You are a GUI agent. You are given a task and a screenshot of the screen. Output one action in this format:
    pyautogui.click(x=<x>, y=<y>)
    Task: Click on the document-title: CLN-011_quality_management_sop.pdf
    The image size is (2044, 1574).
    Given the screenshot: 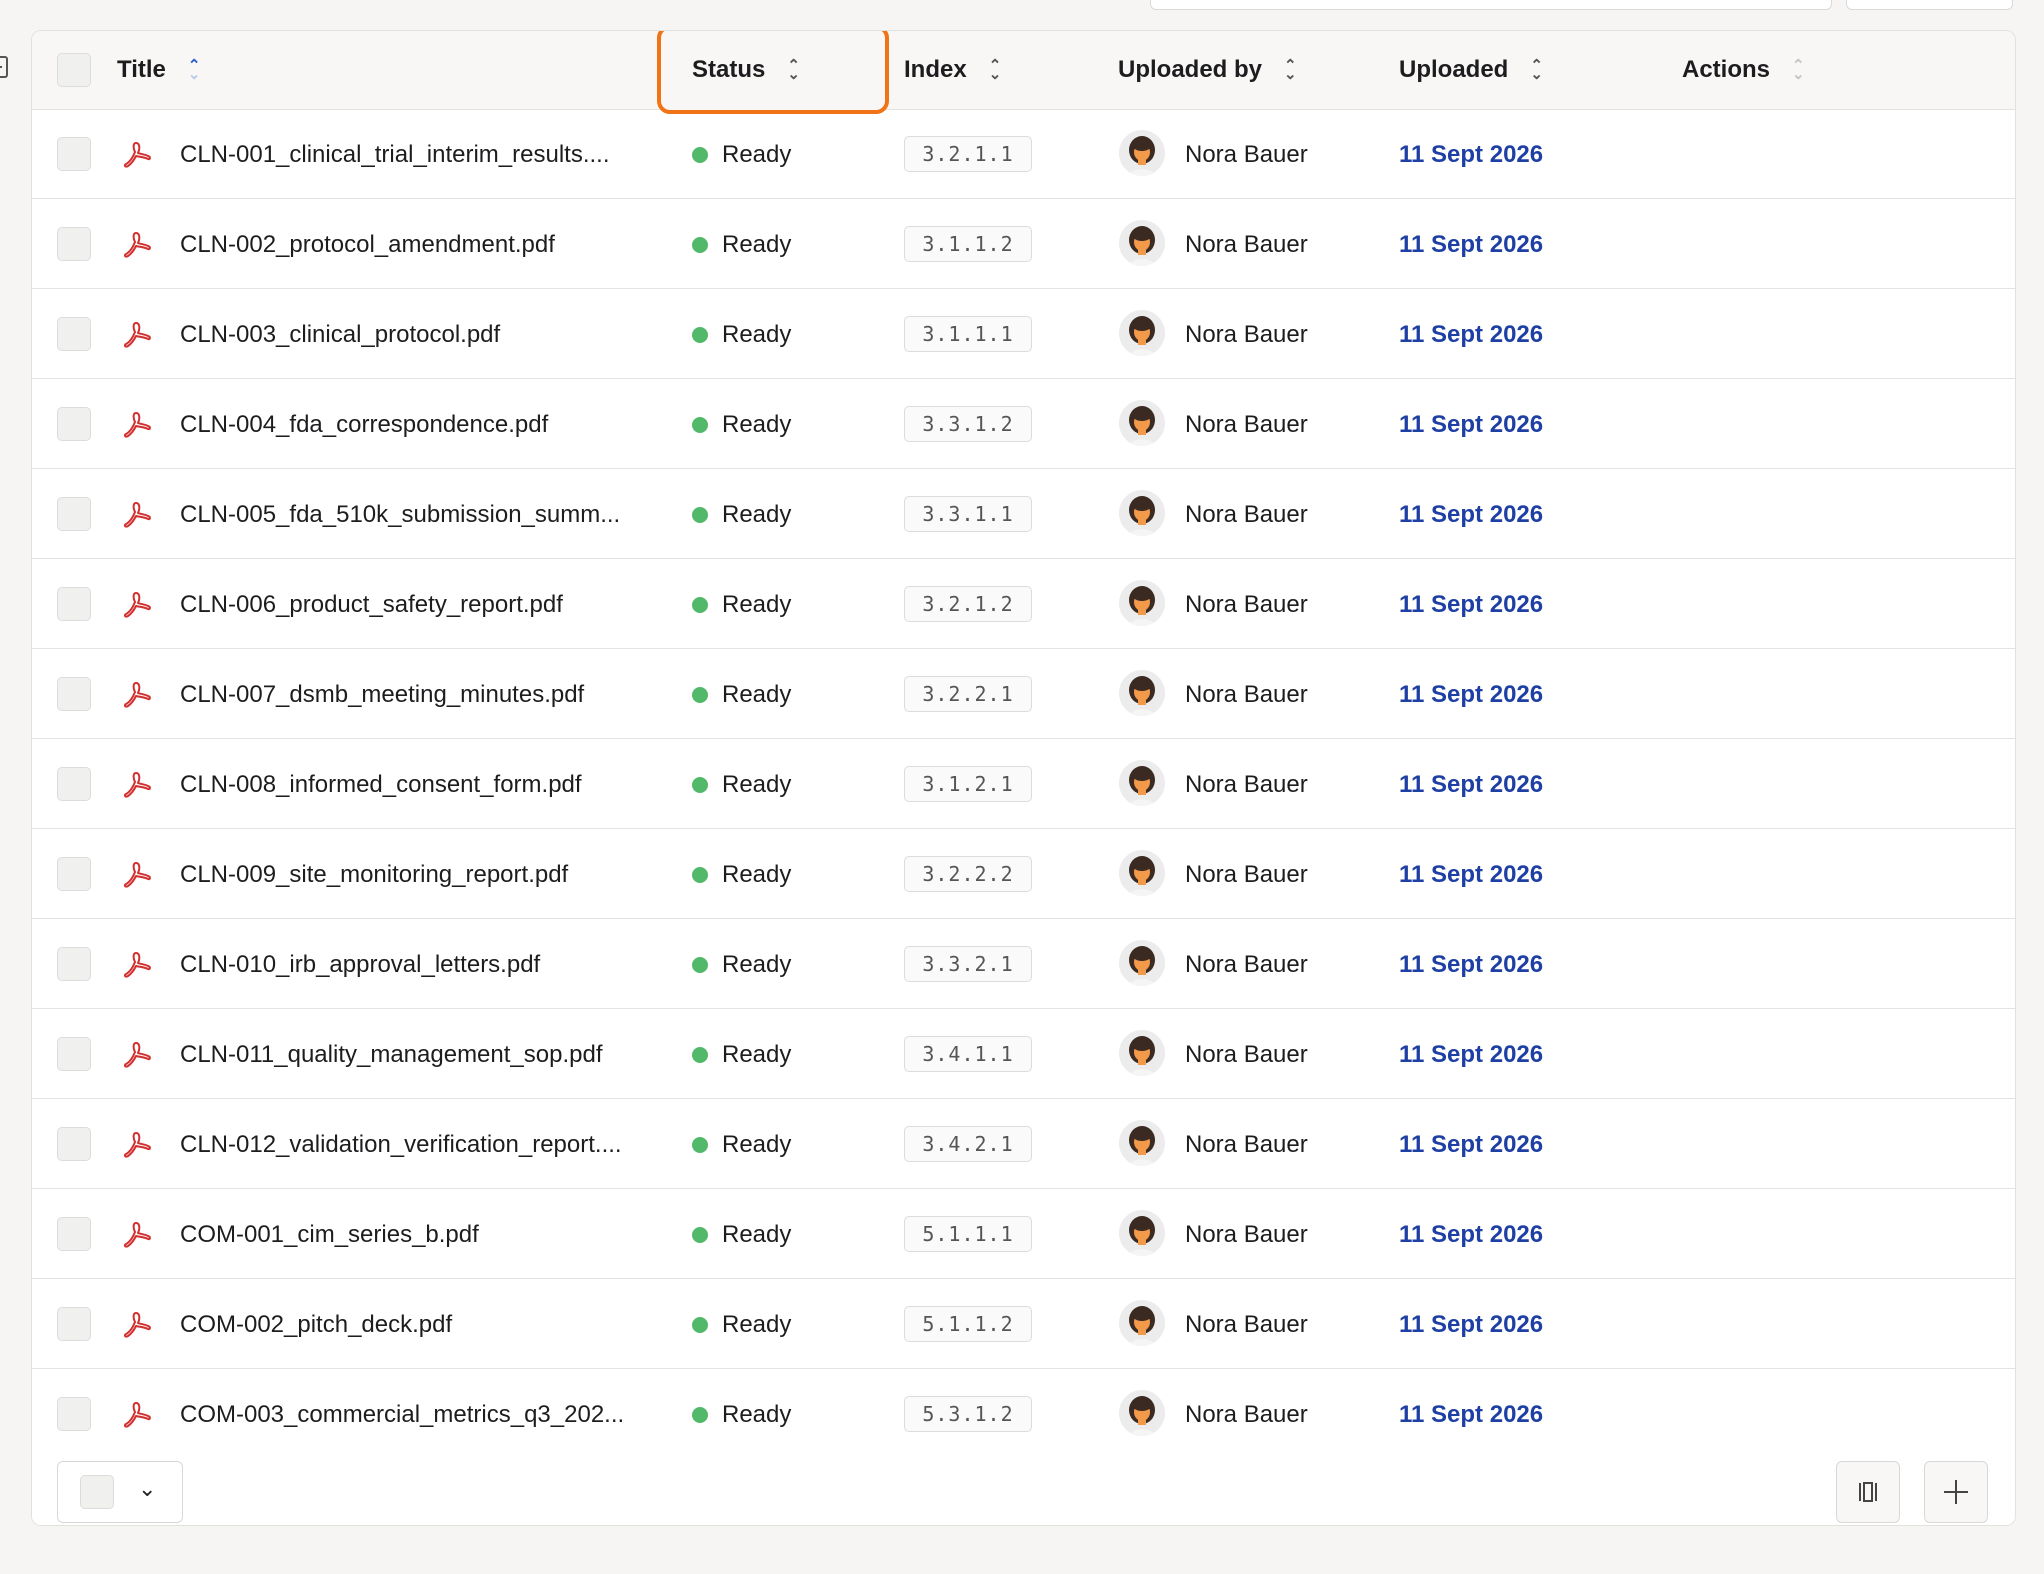 What is the action you would take?
    pyautogui.click(x=391, y=1054)
    